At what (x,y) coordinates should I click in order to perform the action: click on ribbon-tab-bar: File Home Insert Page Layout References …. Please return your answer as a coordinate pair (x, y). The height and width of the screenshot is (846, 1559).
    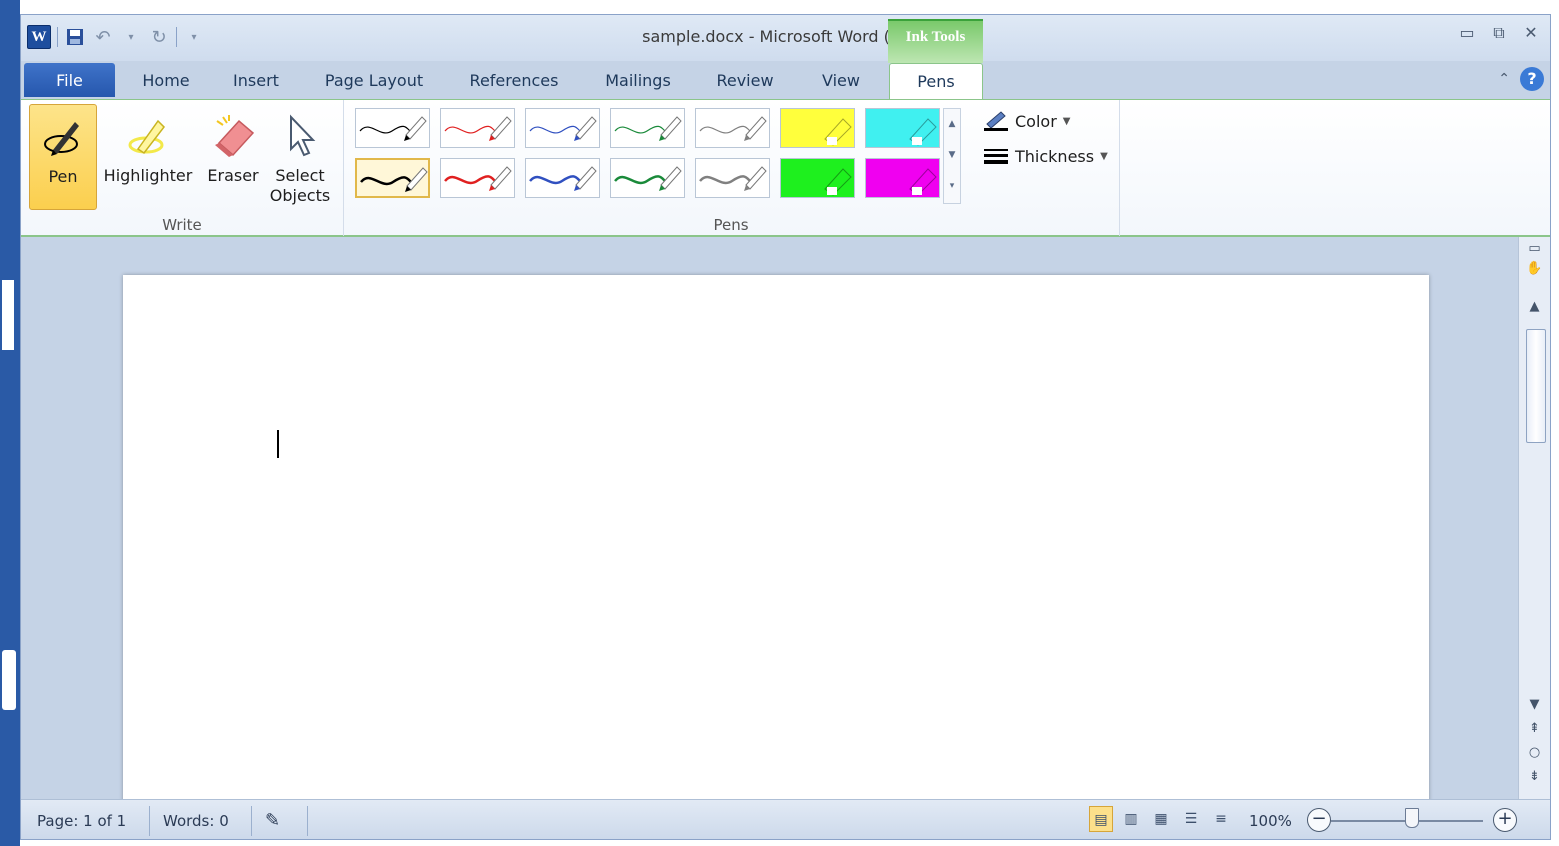
    Looking at the image, I should click on (785, 80).